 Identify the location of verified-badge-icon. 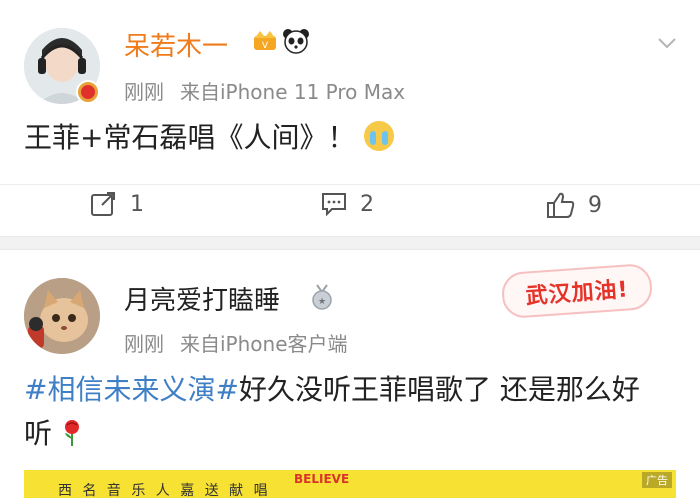
(88, 92).